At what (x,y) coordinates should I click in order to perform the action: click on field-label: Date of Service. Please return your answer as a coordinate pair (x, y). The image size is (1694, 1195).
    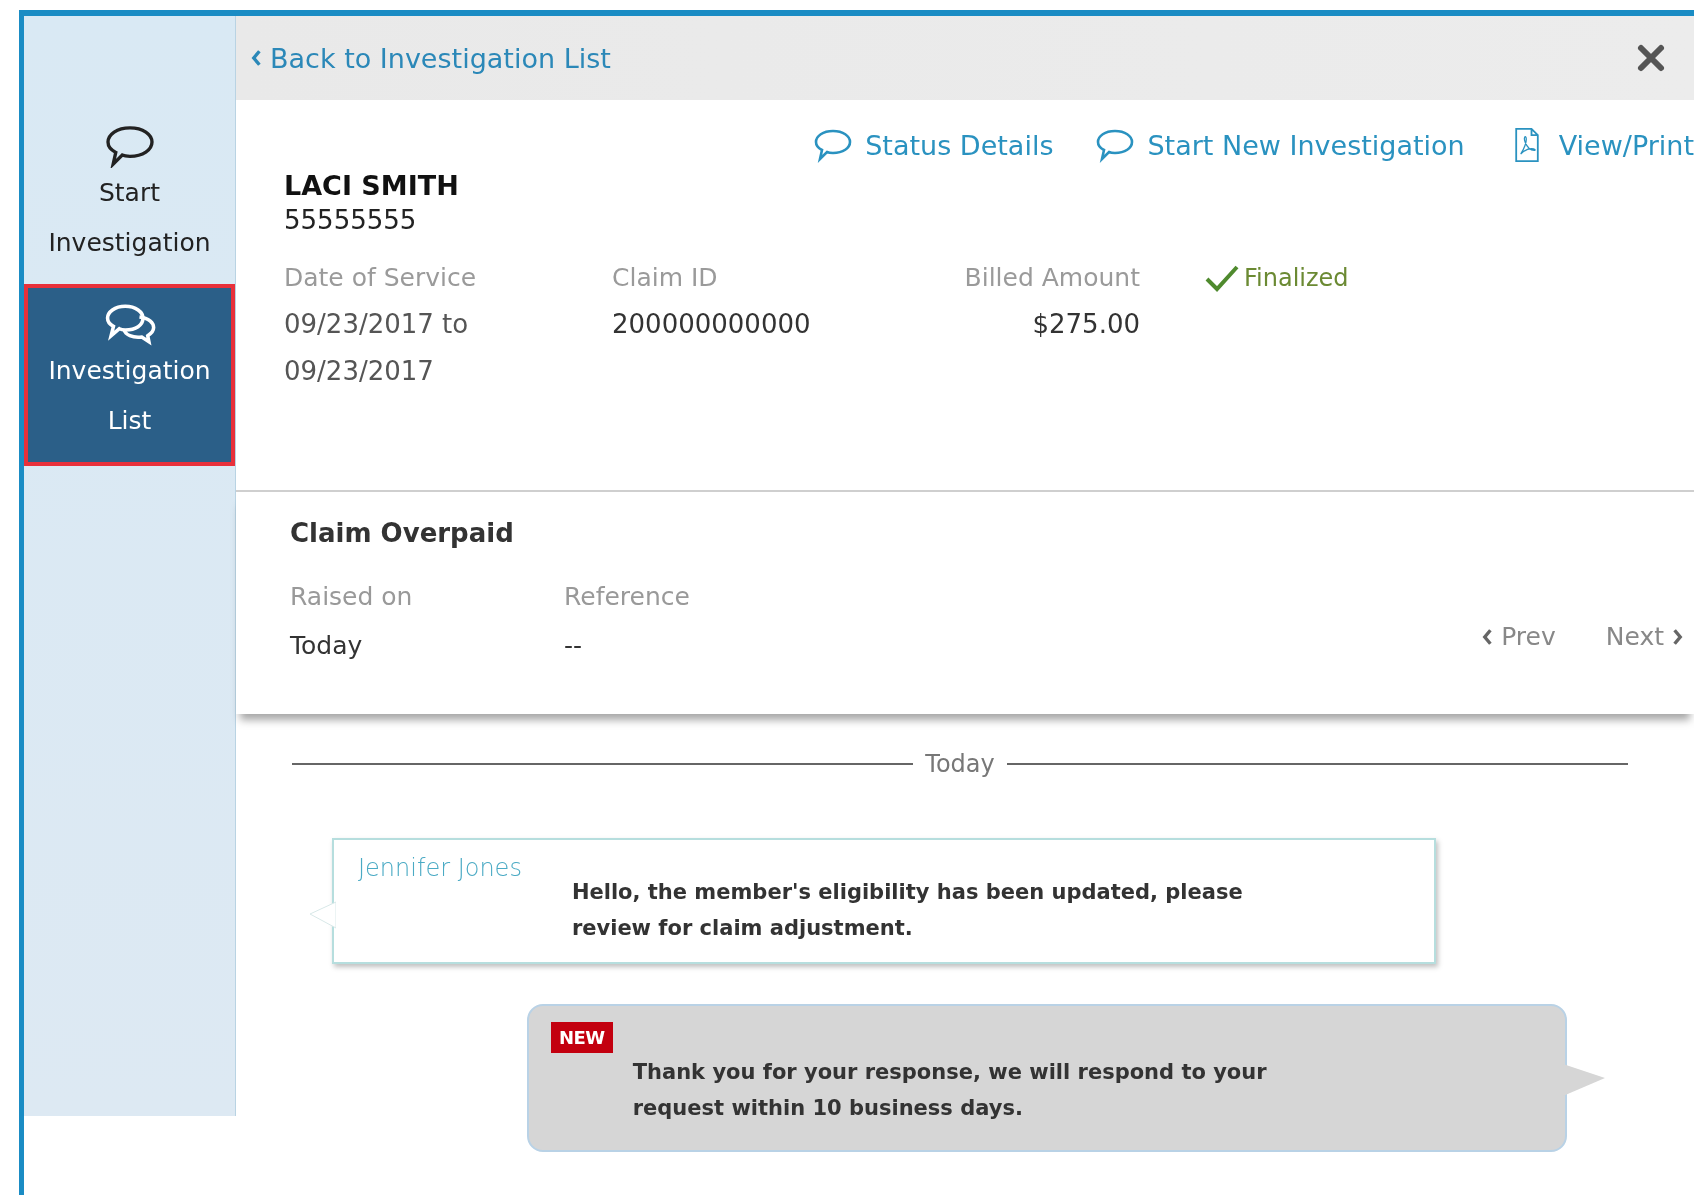
    Looking at the image, I should click on (381, 278).